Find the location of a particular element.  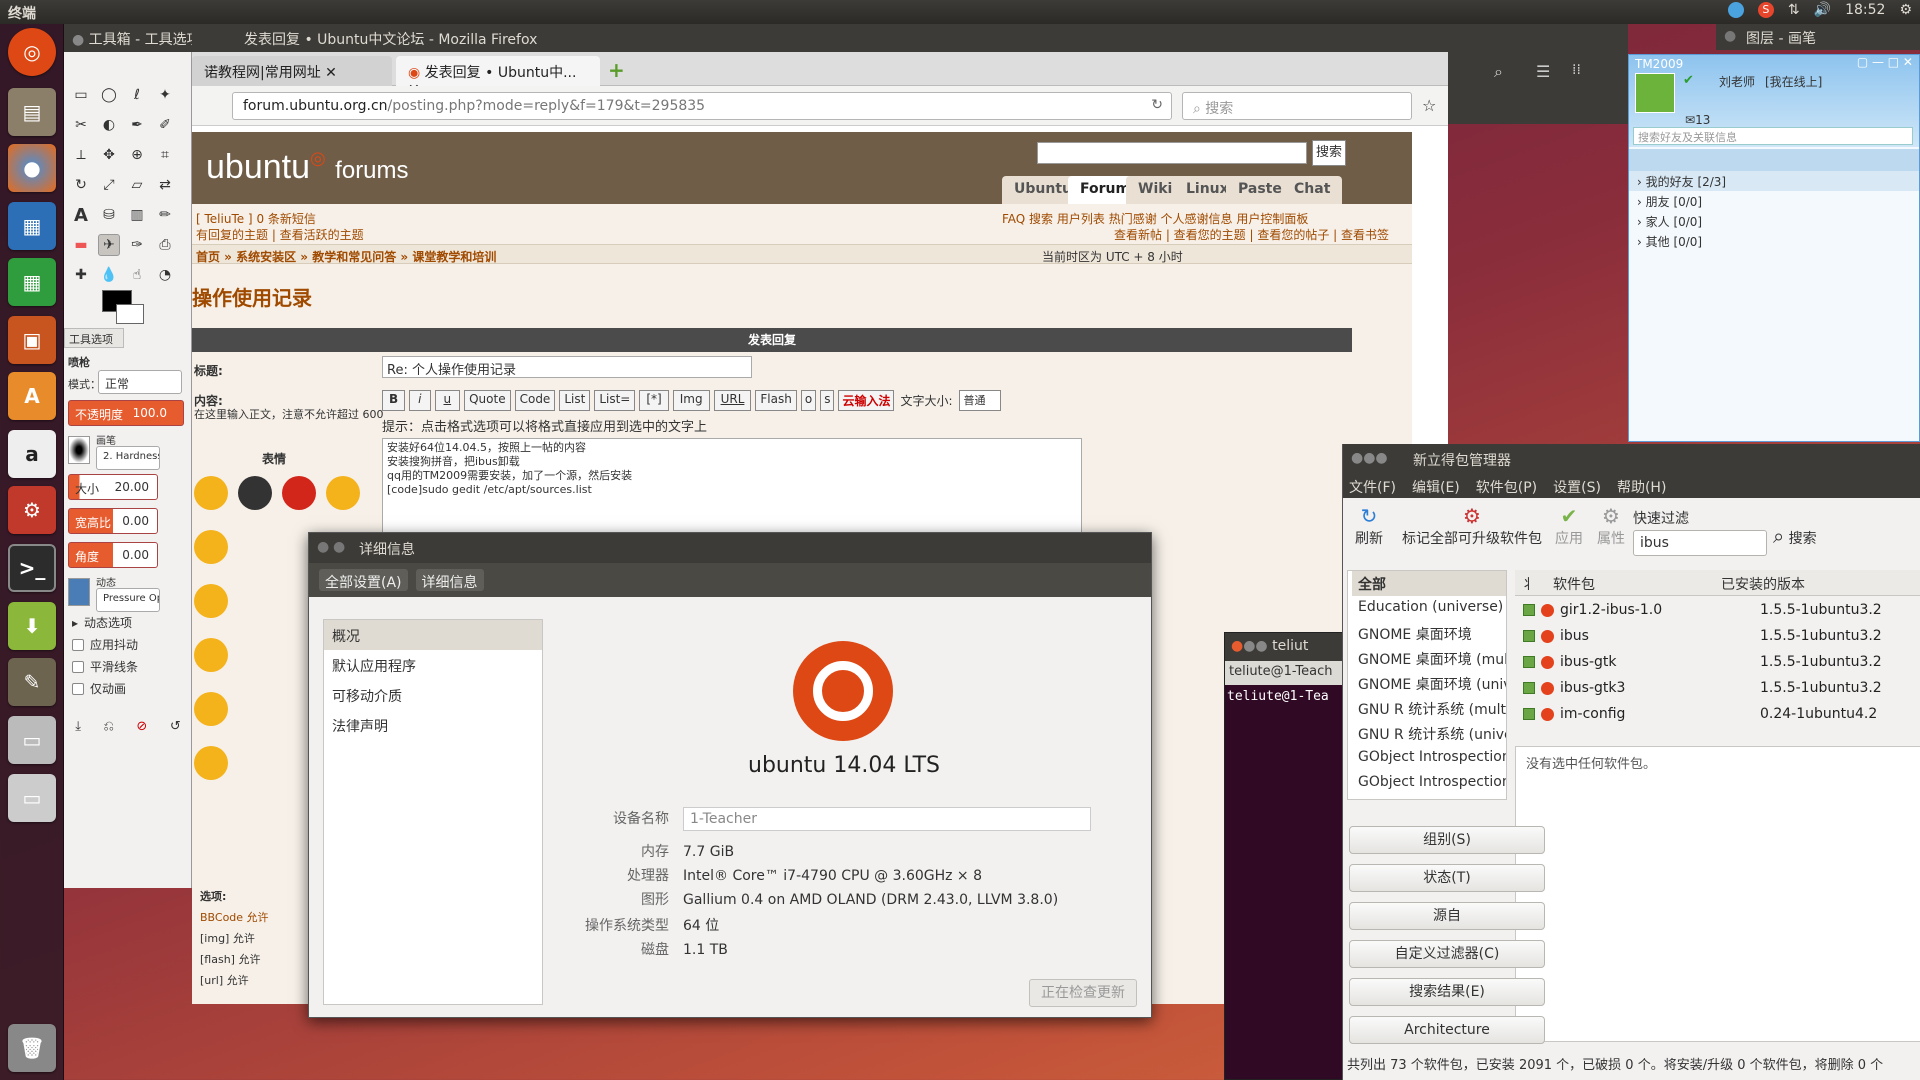

cloud-ime-button: 云输入法 is located at coordinates (866, 400).